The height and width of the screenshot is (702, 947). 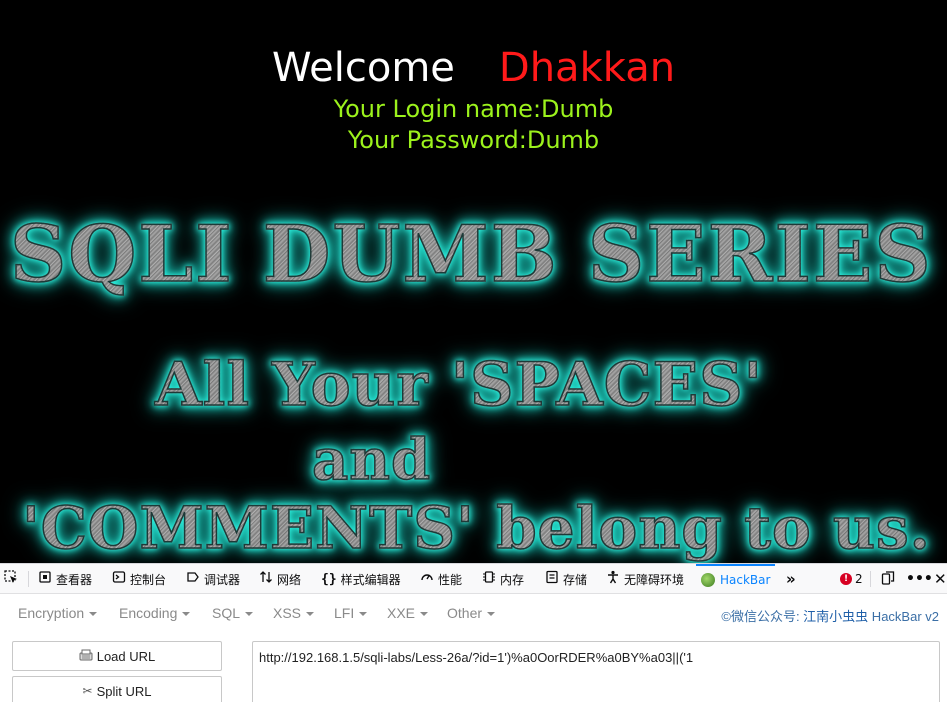 I want to click on close-icon: ✕, so click(x=940, y=579).